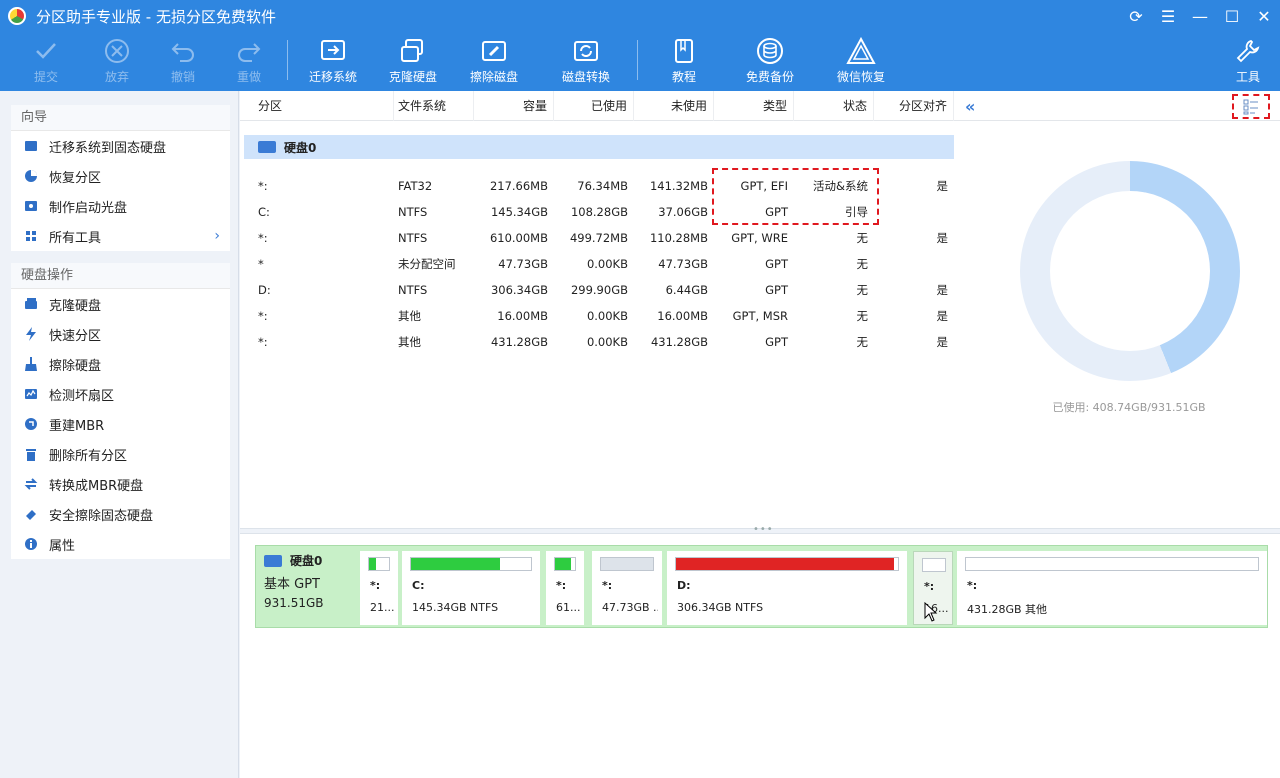  I want to click on cell-part: C:, so click(264, 212).